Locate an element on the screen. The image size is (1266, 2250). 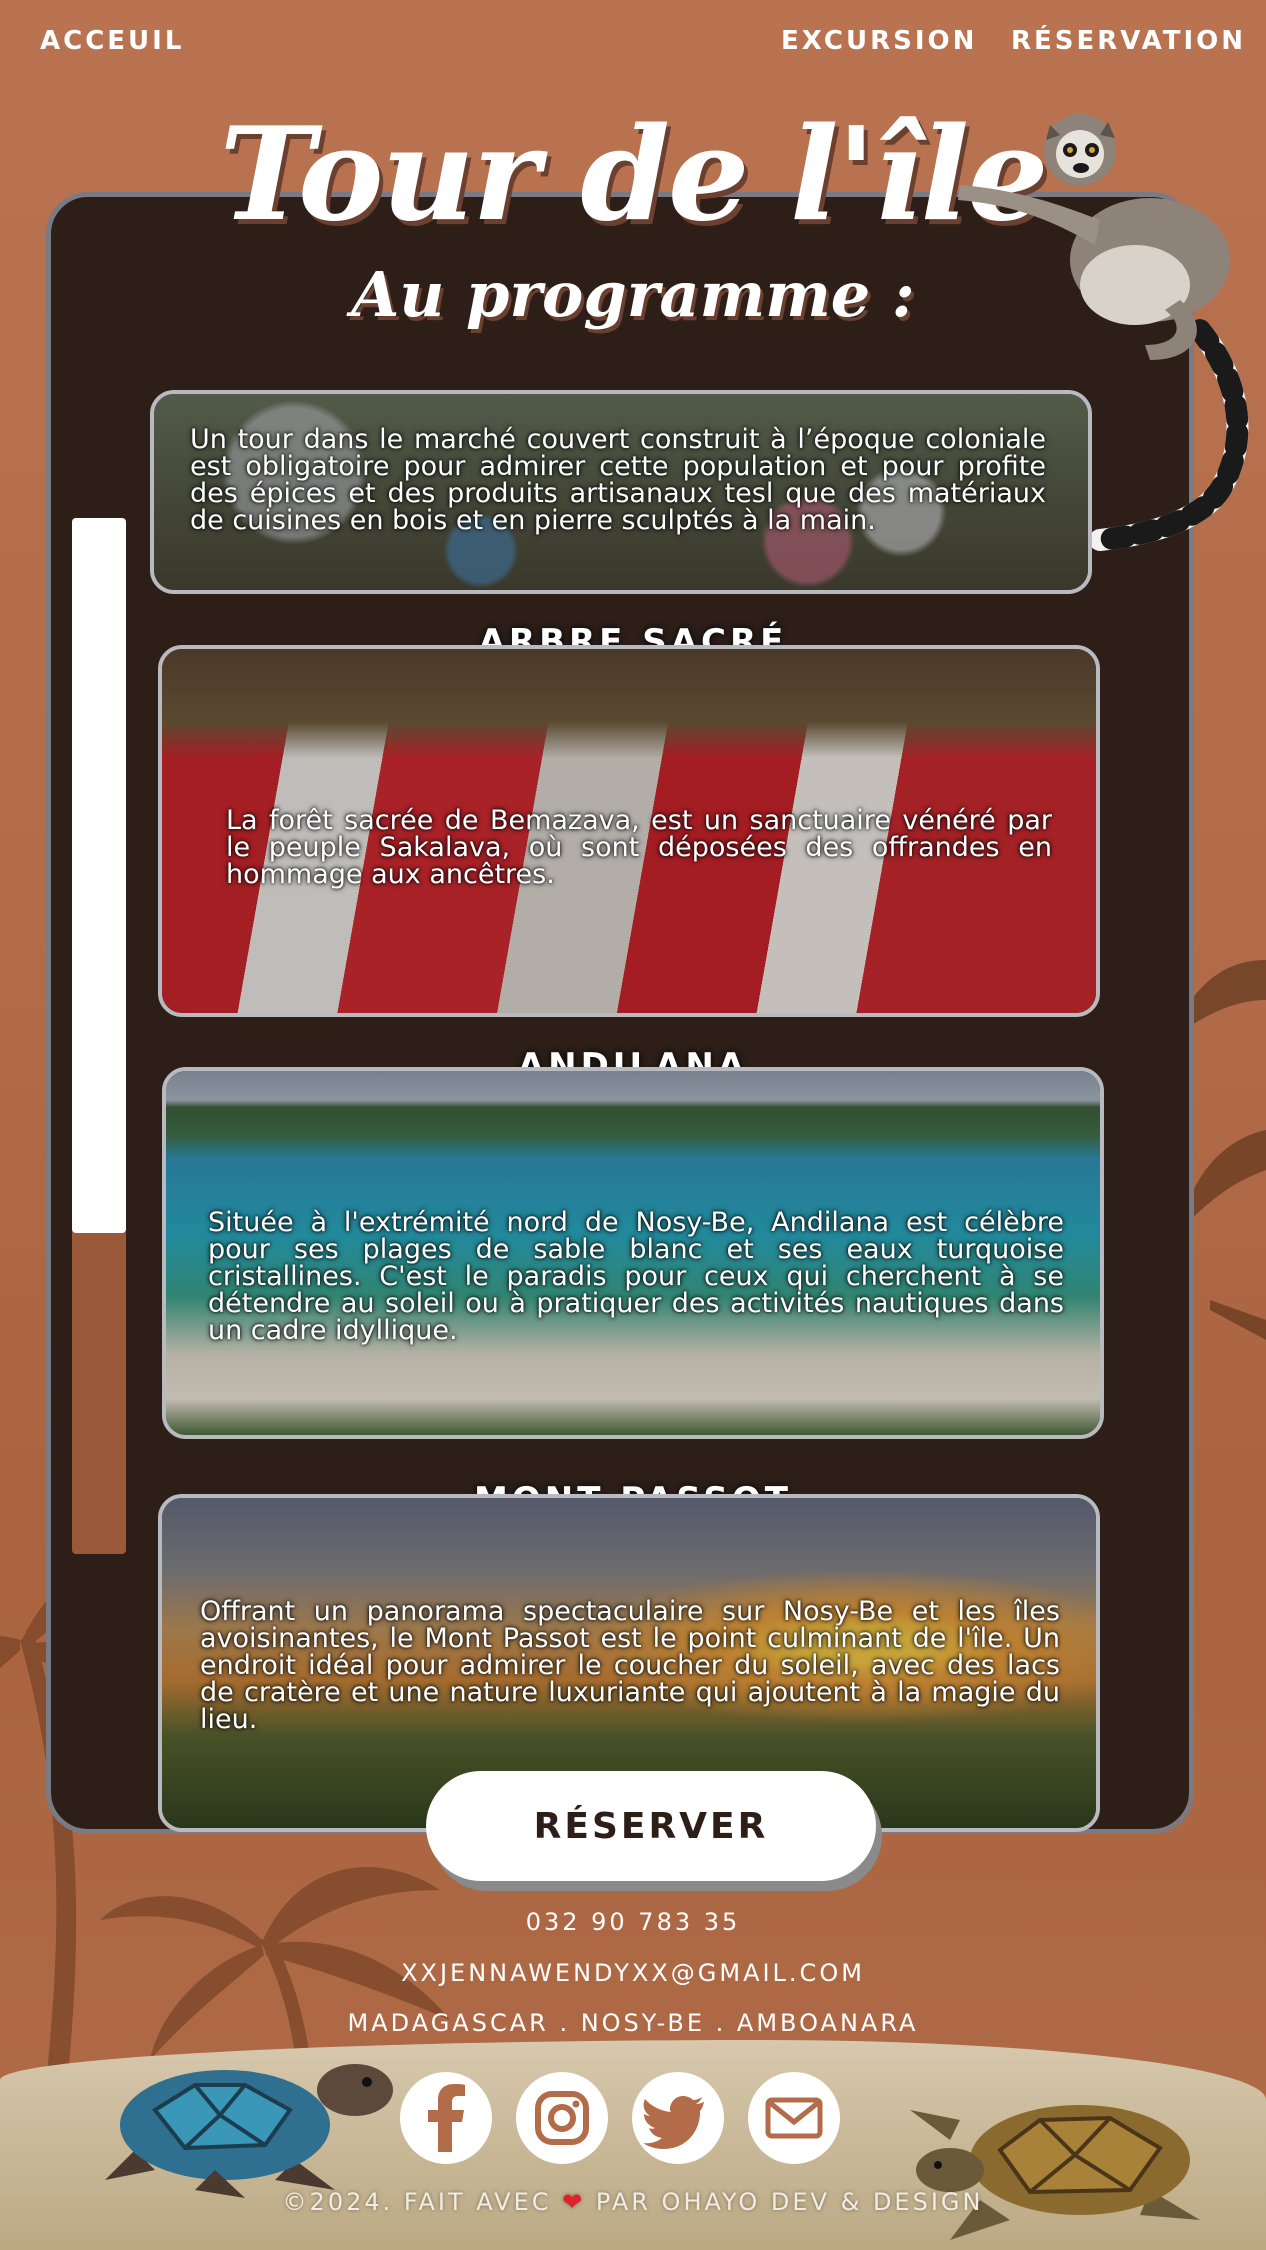
copyright-prefix: ©2024. FAIT AVEC is located at coordinates (417, 2202).